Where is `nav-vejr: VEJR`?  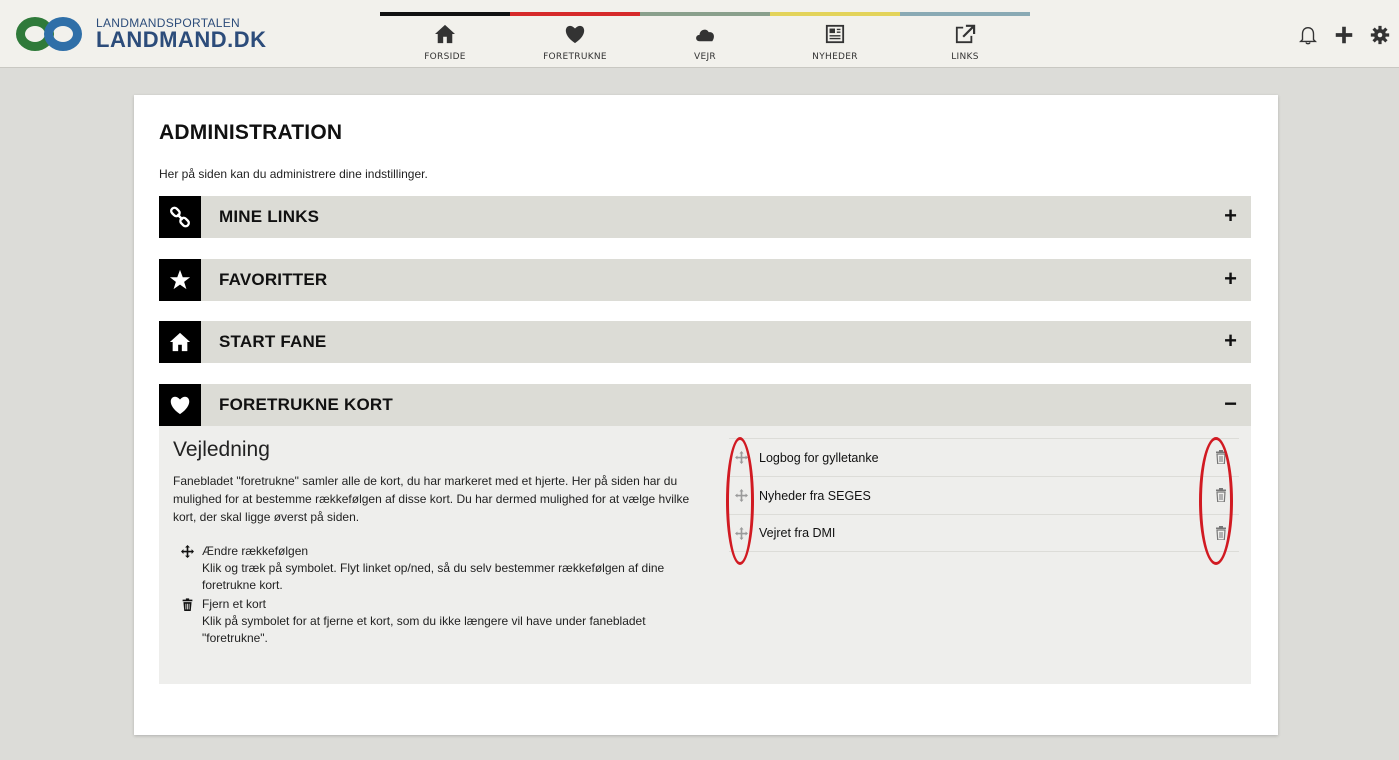 nav-vejr: VEJR is located at coordinates (705, 34).